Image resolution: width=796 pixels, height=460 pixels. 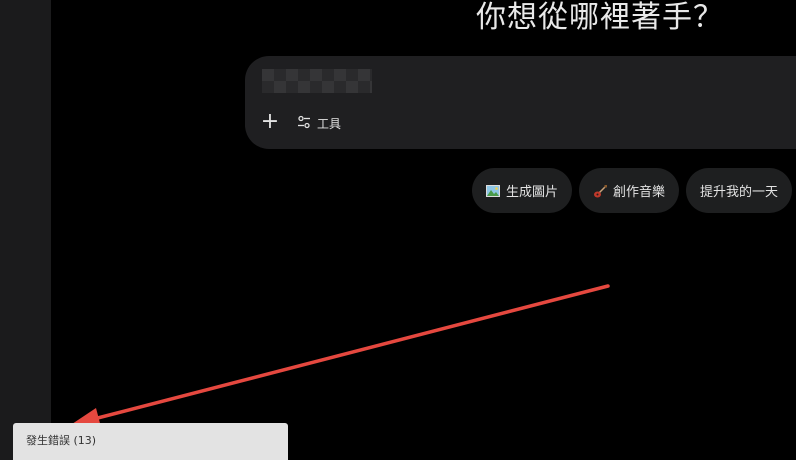 I want to click on chip-create-music: 創作音樂, so click(x=629, y=190).